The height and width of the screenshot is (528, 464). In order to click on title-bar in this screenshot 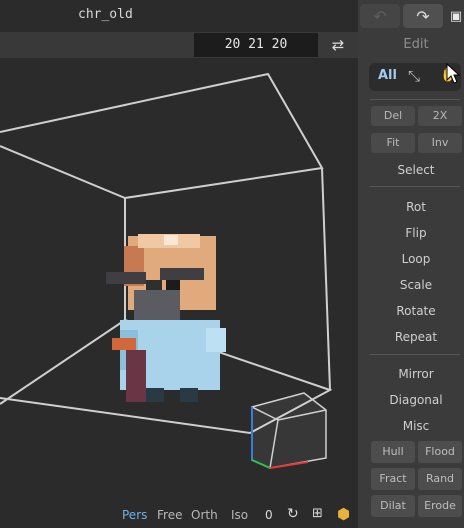, I will do `click(179, 16)`.